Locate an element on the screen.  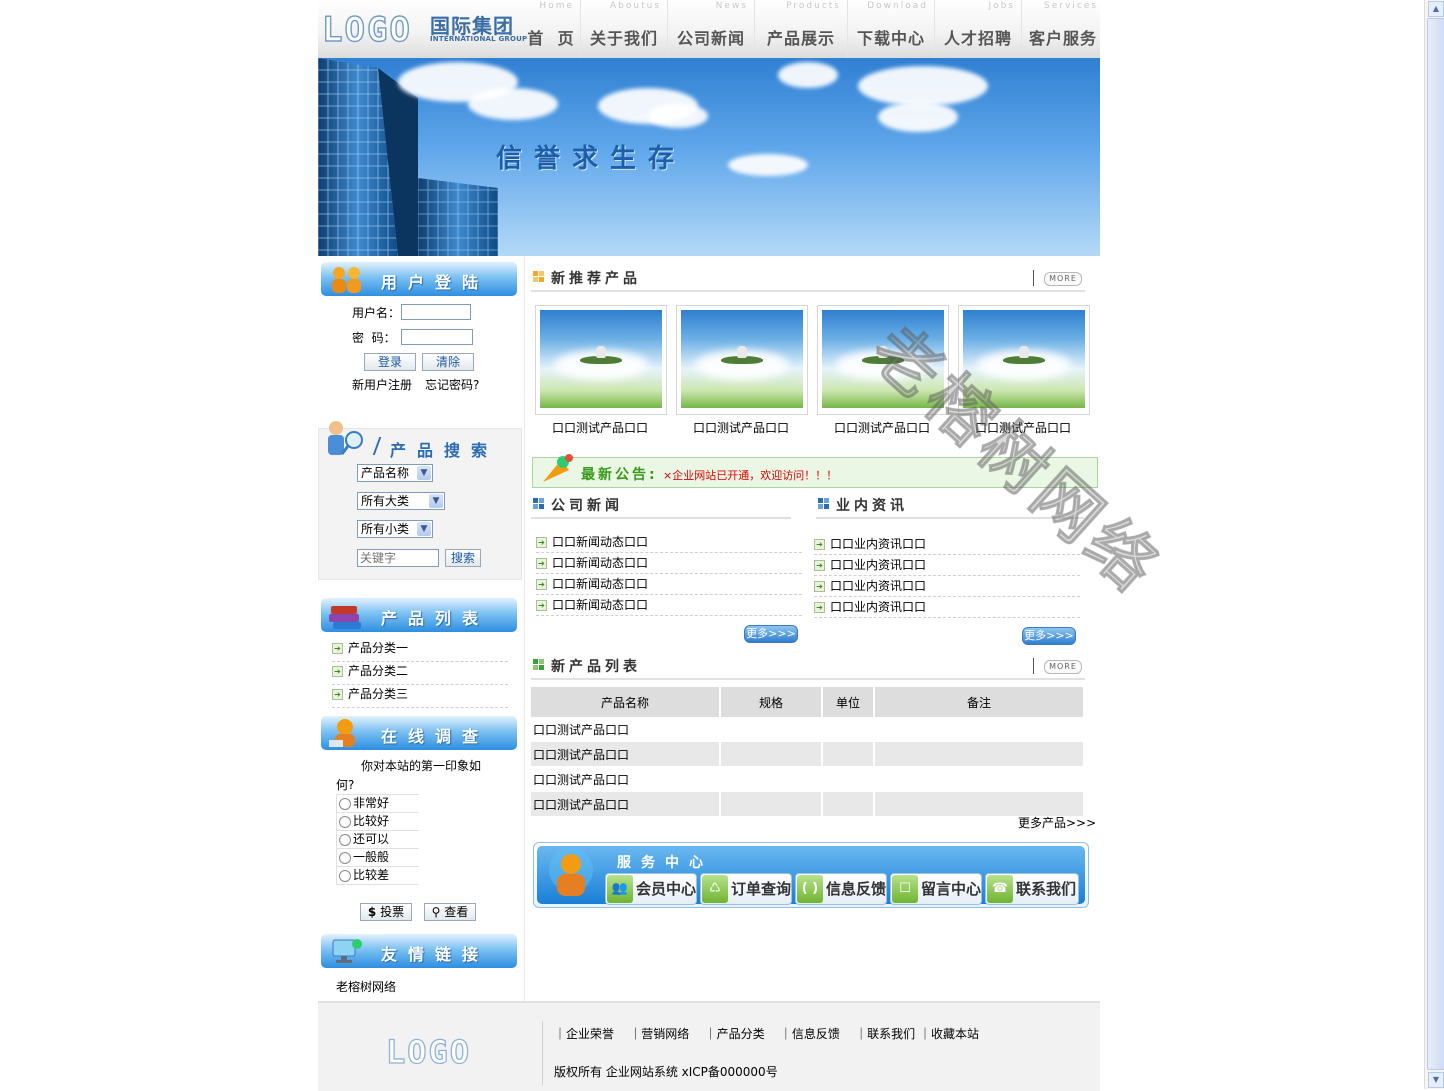
nav-services: Services 客户服务 is located at coordinates (1063, 29).